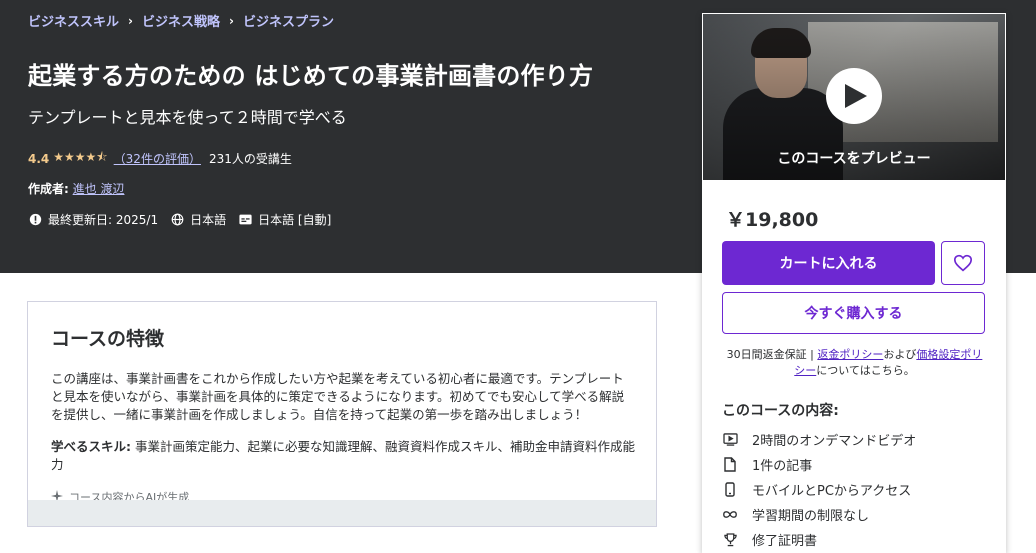 This screenshot has height=553, width=1036. What do you see at coordinates (730, 440) in the screenshot?
I see `video-icon` at bounding box center [730, 440].